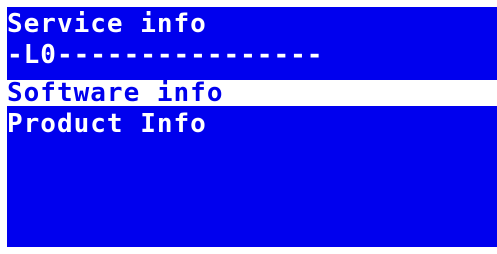 The image size is (497, 254). Describe the element at coordinates (252, 124) in the screenshot. I see `menu-item-product-info: Product Info` at that location.